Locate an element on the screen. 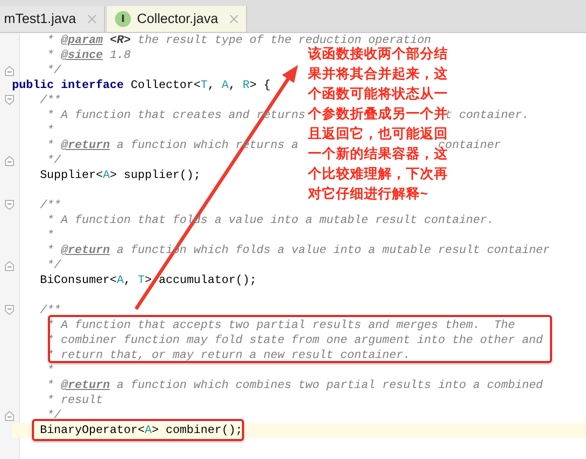  annotation-text: 个参数折叠成另一个并 is located at coordinates (378, 114).